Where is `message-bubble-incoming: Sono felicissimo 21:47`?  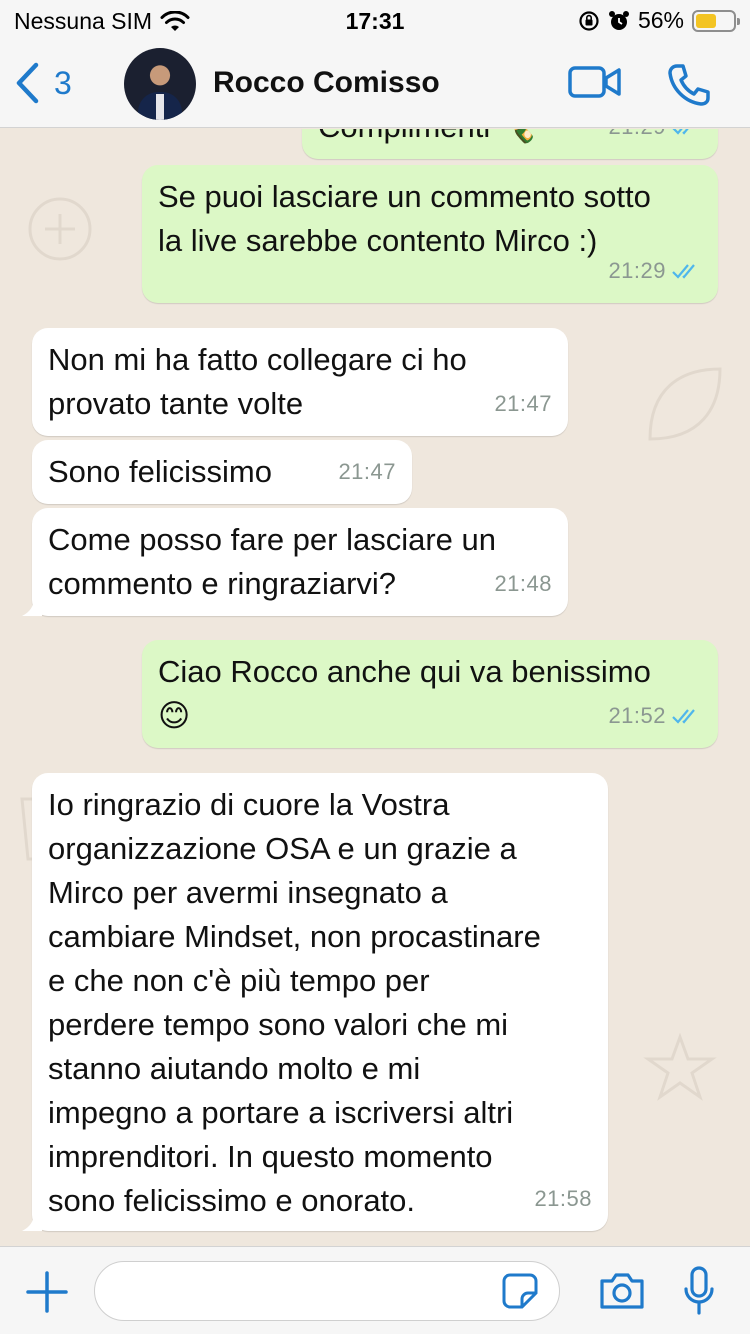
message-bubble-incoming: Sono felicissimo 21:47 is located at coordinates (222, 472).